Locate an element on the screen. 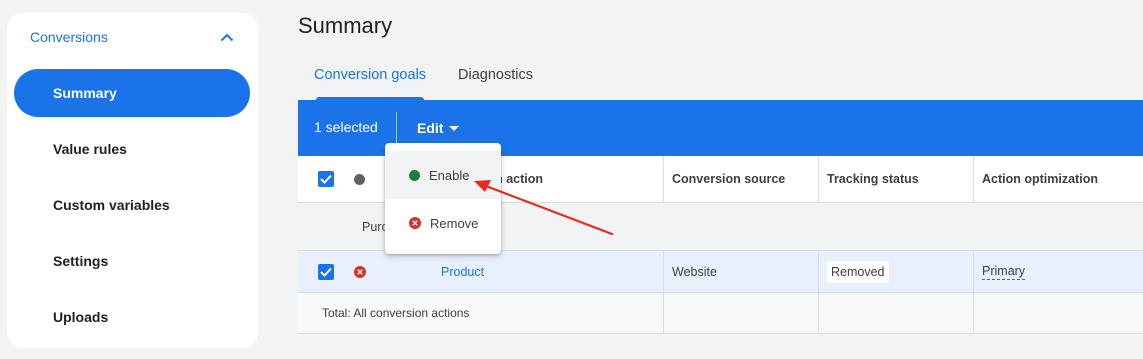 The image size is (1143, 359). green-dot-icon is located at coordinates (414, 175).